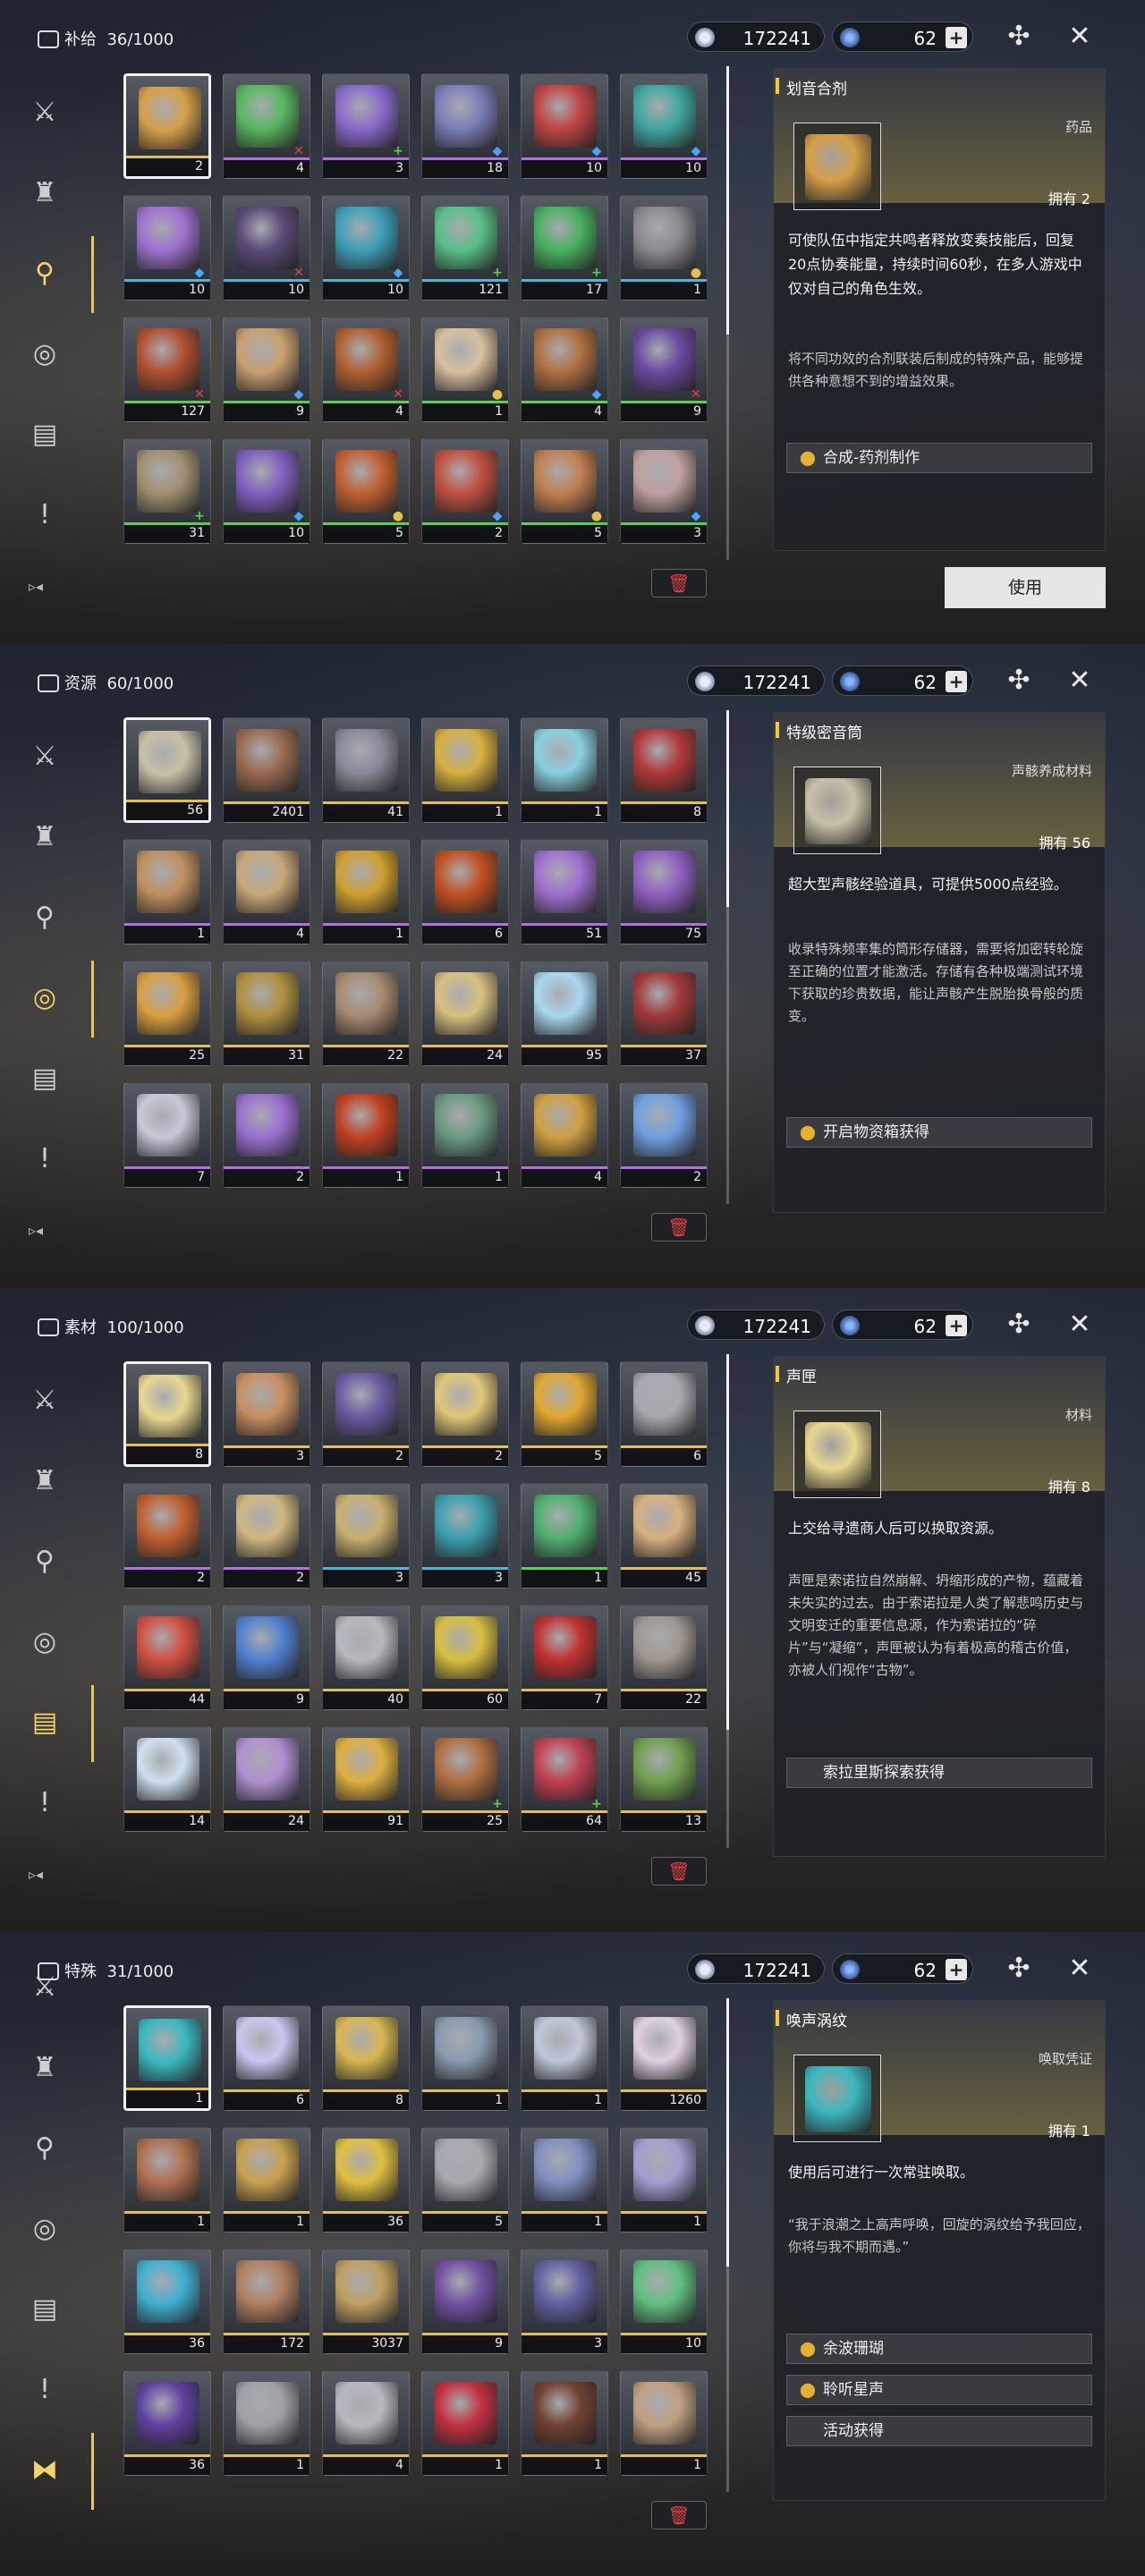  I want to click on inventory-slot: +17, so click(564, 248).